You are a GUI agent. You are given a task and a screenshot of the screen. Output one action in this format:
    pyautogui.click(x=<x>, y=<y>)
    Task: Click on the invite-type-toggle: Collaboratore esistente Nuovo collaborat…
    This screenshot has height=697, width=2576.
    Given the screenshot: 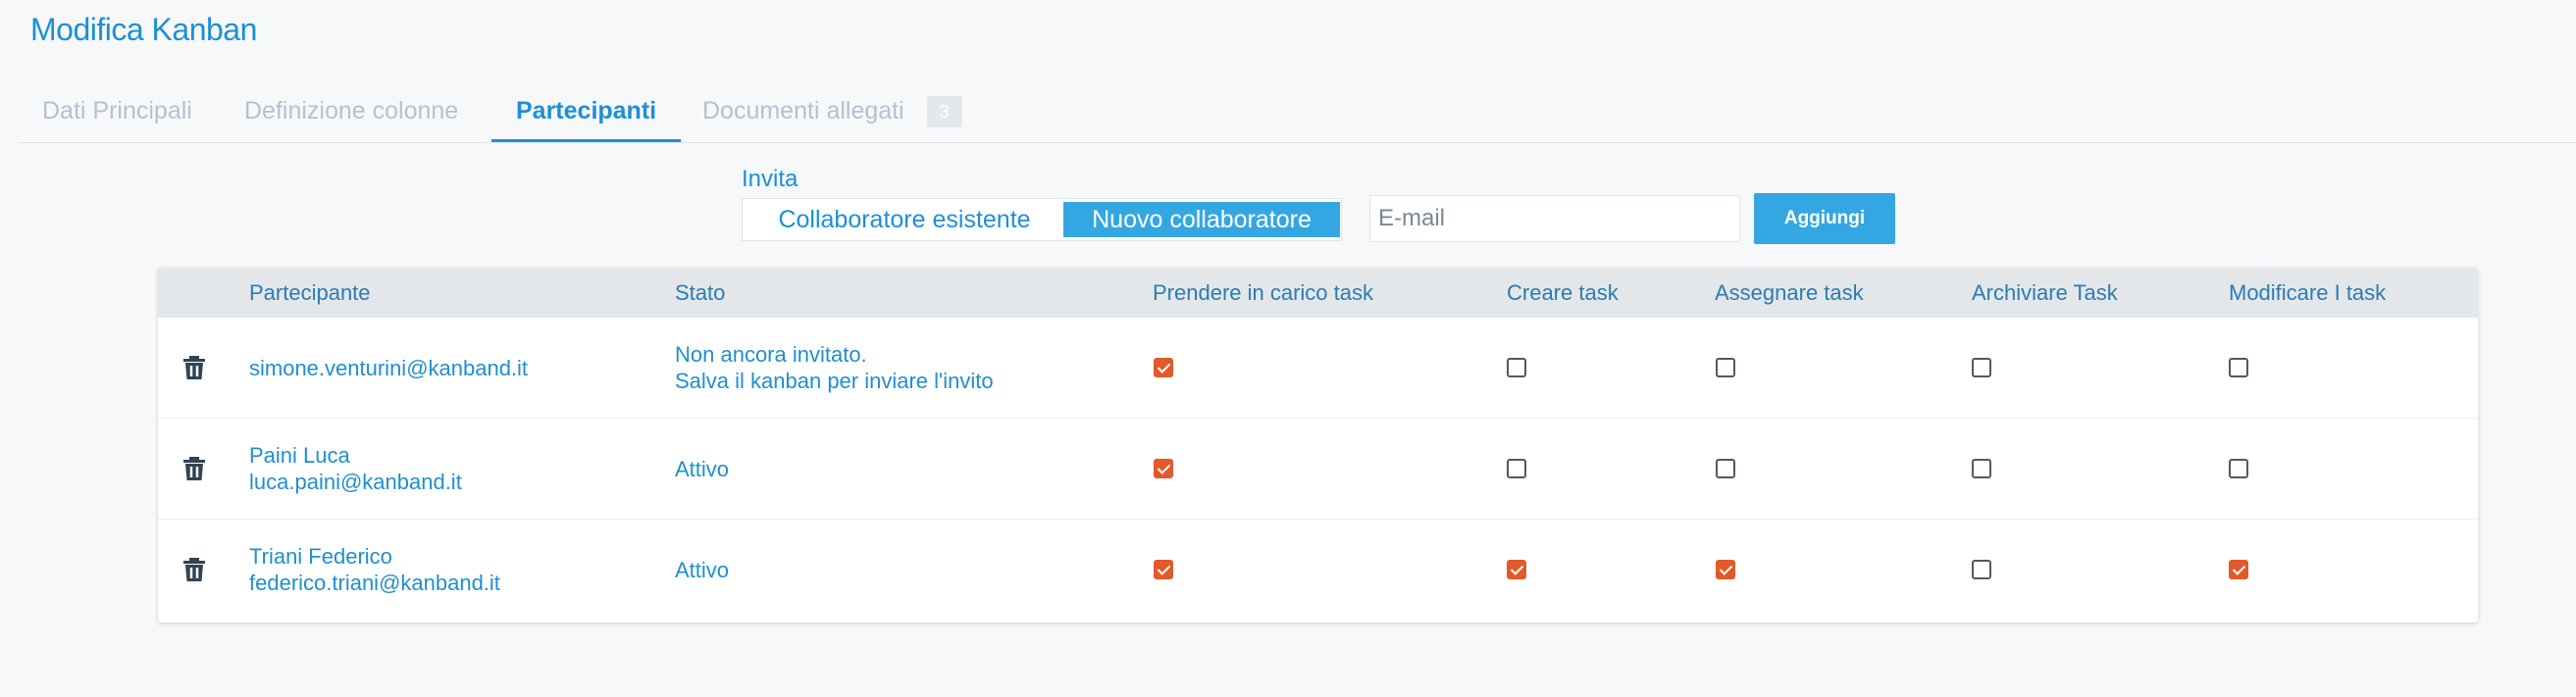 What is the action you would take?
    pyautogui.click(x=1042, y=219)
    